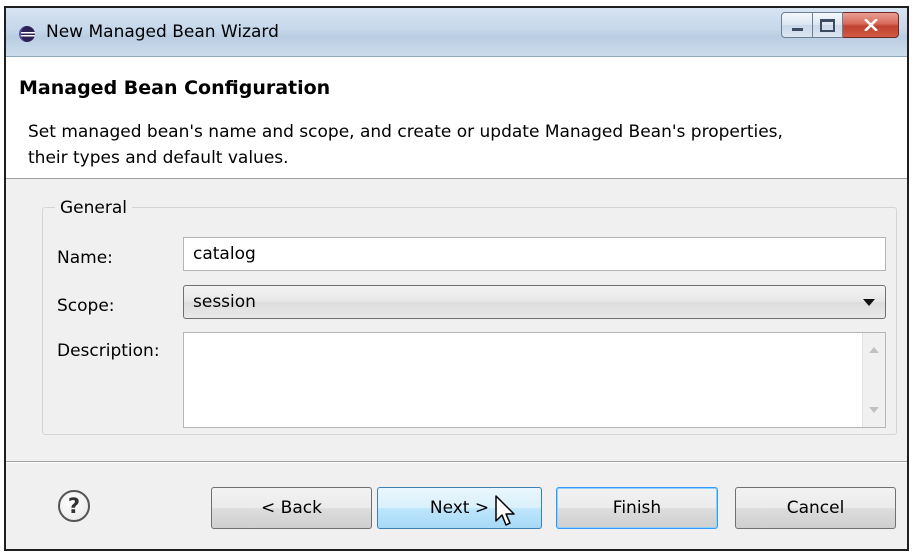  I want to click on help-icon: ?, so click(74, 506).